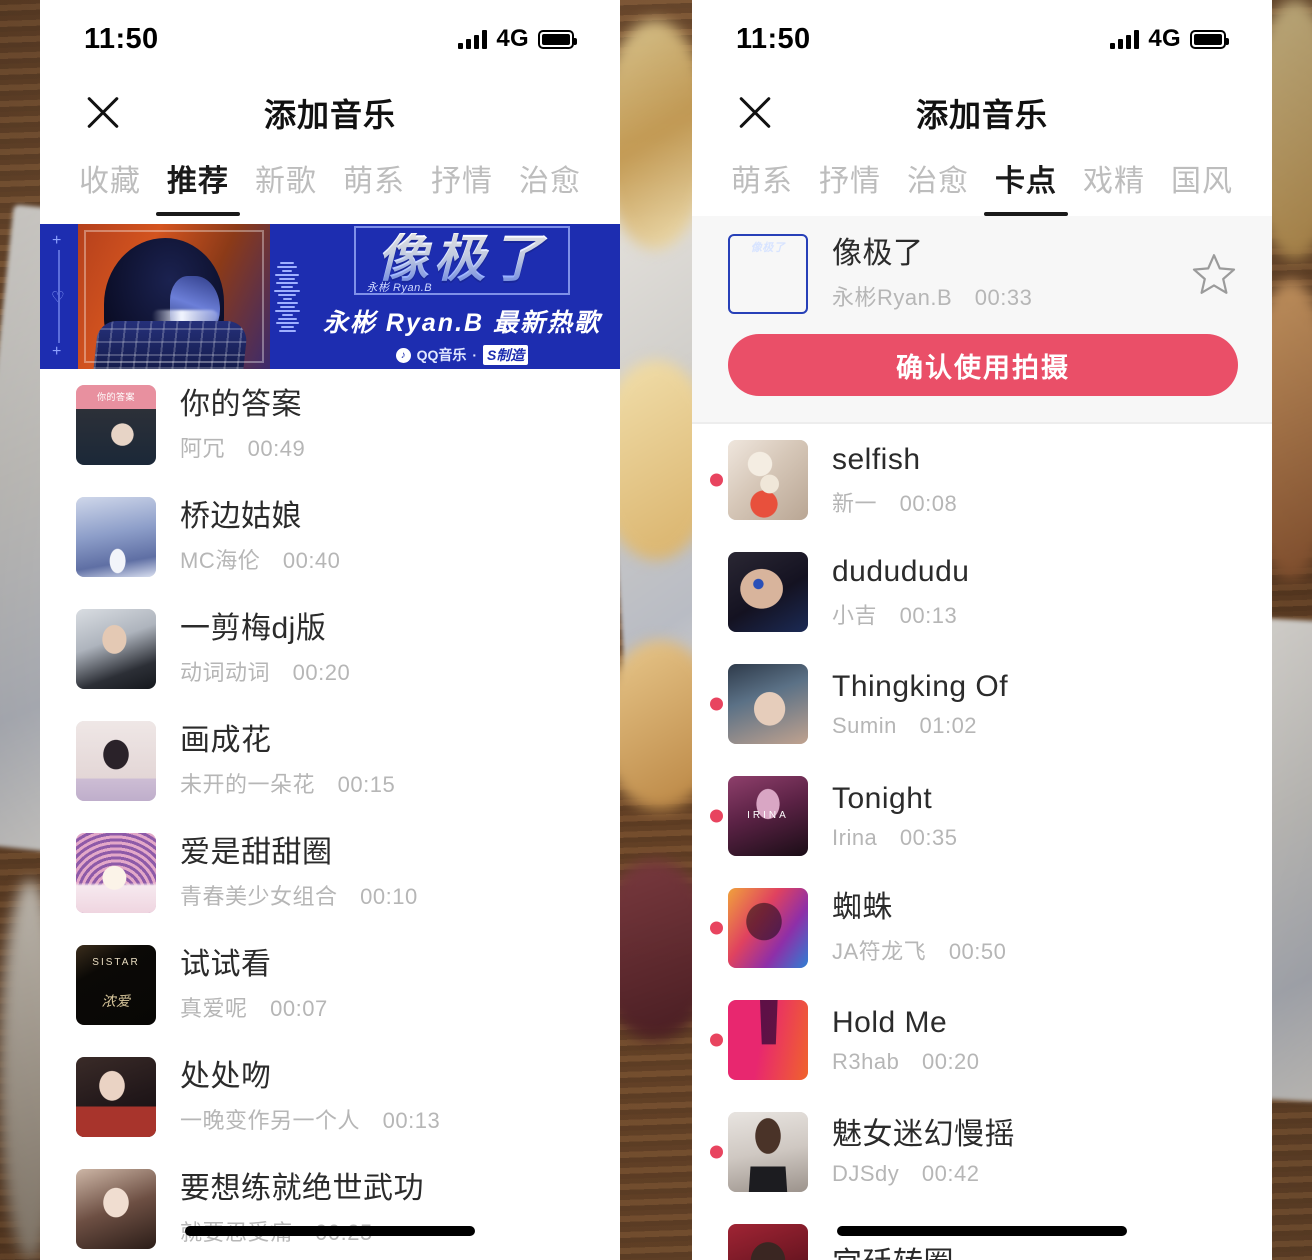  What do you see at coordinates (1214, 274) in the screenshot?
I see `star-outline-icon` at bounding box center [1214, 274].